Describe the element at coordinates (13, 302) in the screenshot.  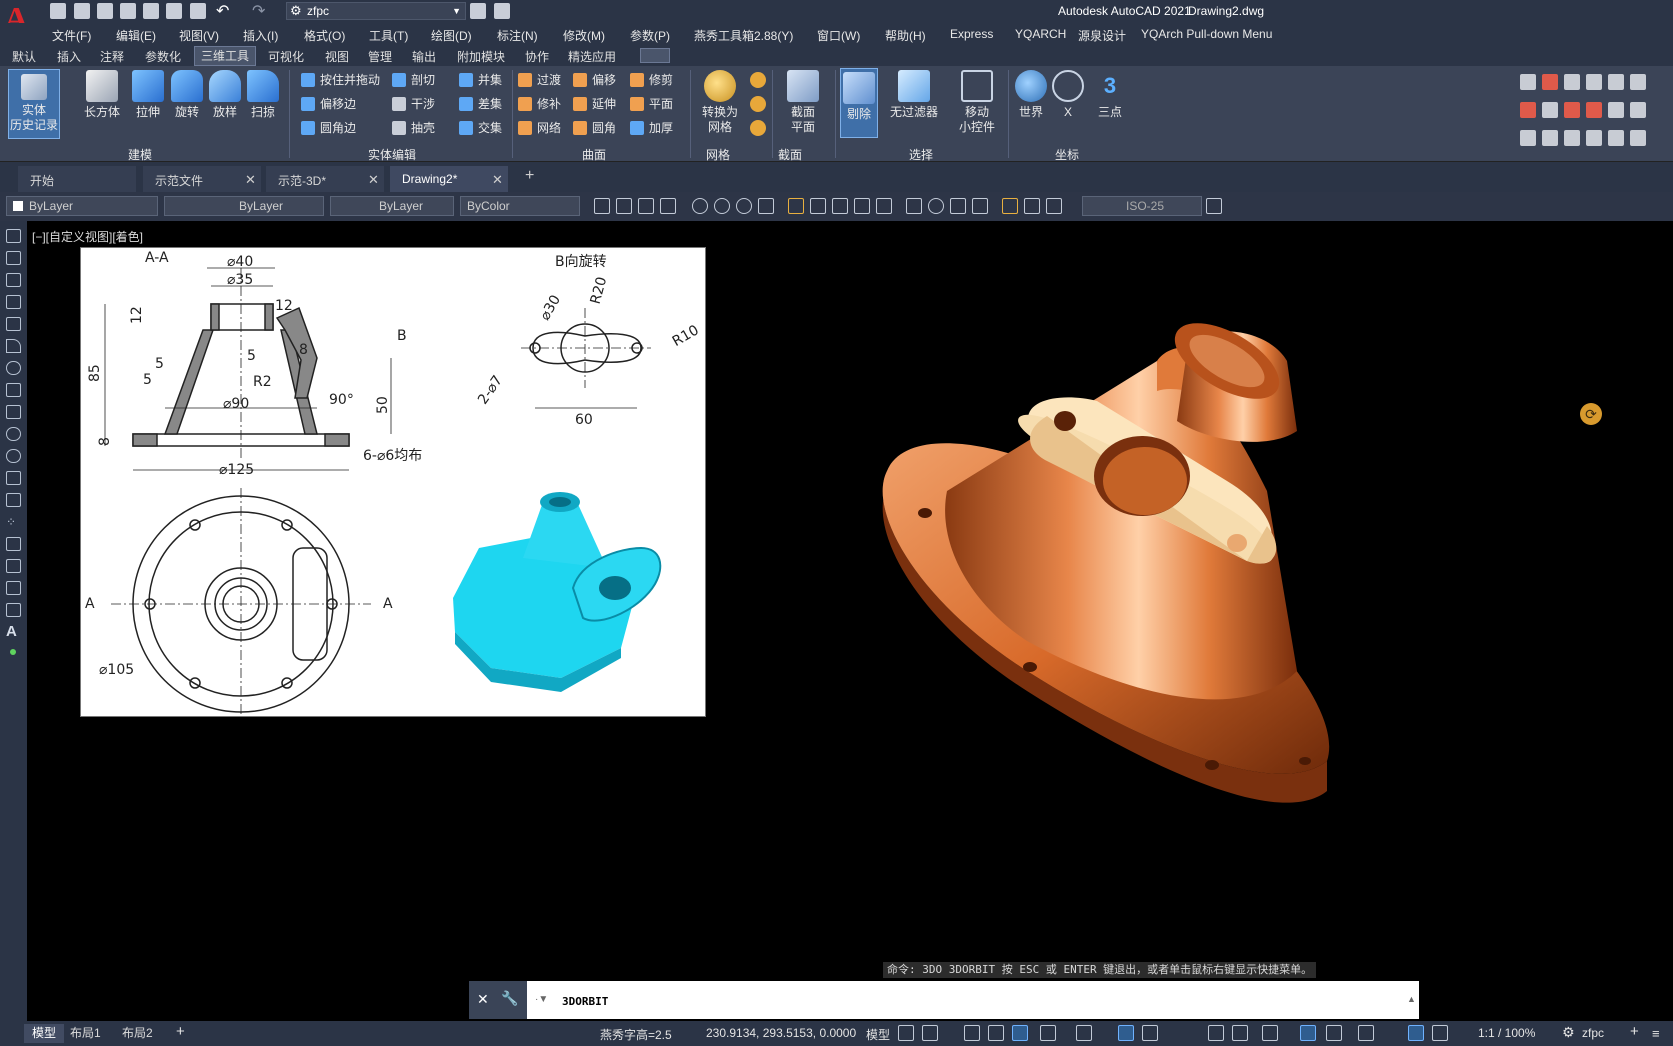
I see `polygon-icon` at that location.